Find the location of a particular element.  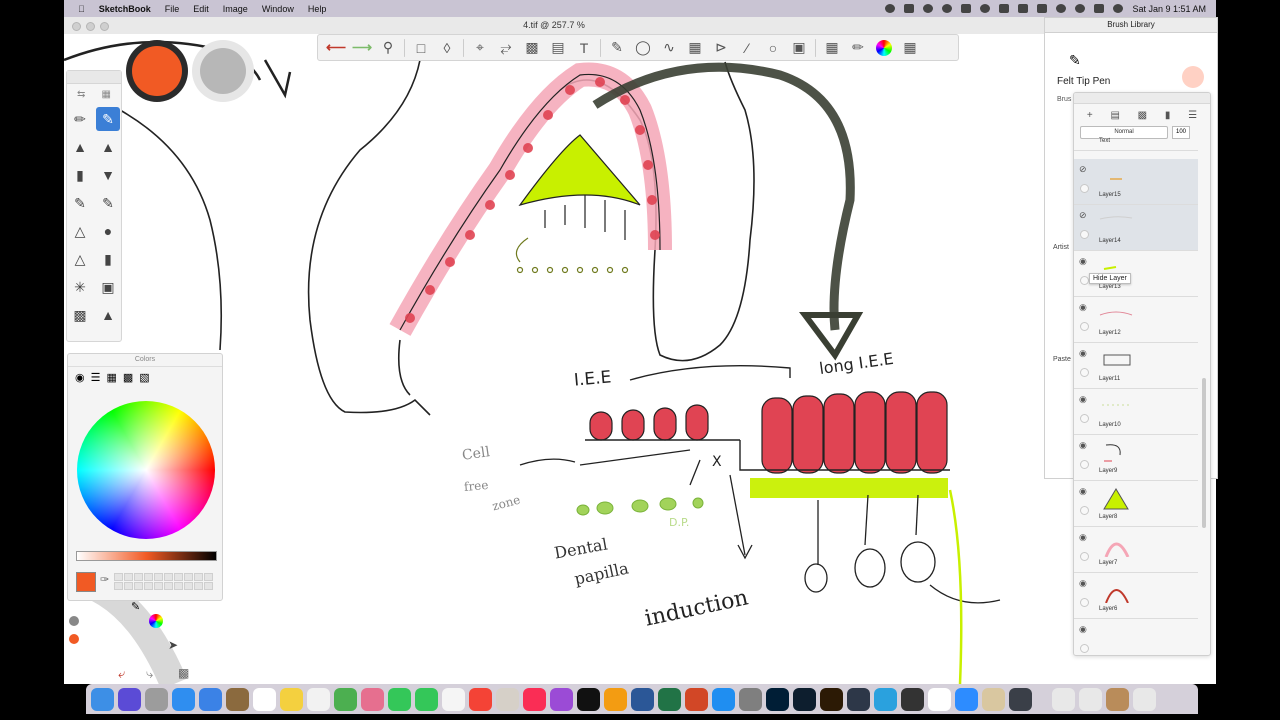

layer-row: ◉ Layer12 is located at coordinates (1136, 320).